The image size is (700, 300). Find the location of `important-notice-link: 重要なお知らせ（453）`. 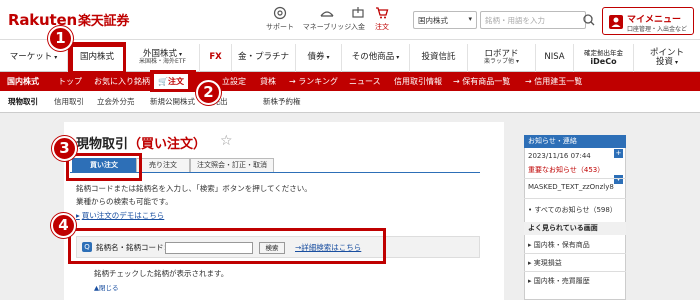

important-notice-link: 重要なお知らせ（453） is located at coordinates (566, 170).